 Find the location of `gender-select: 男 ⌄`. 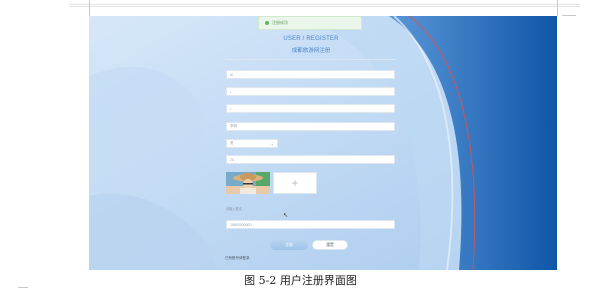

gender-select: 男 ⌄ is located at coordinates (252, 143).